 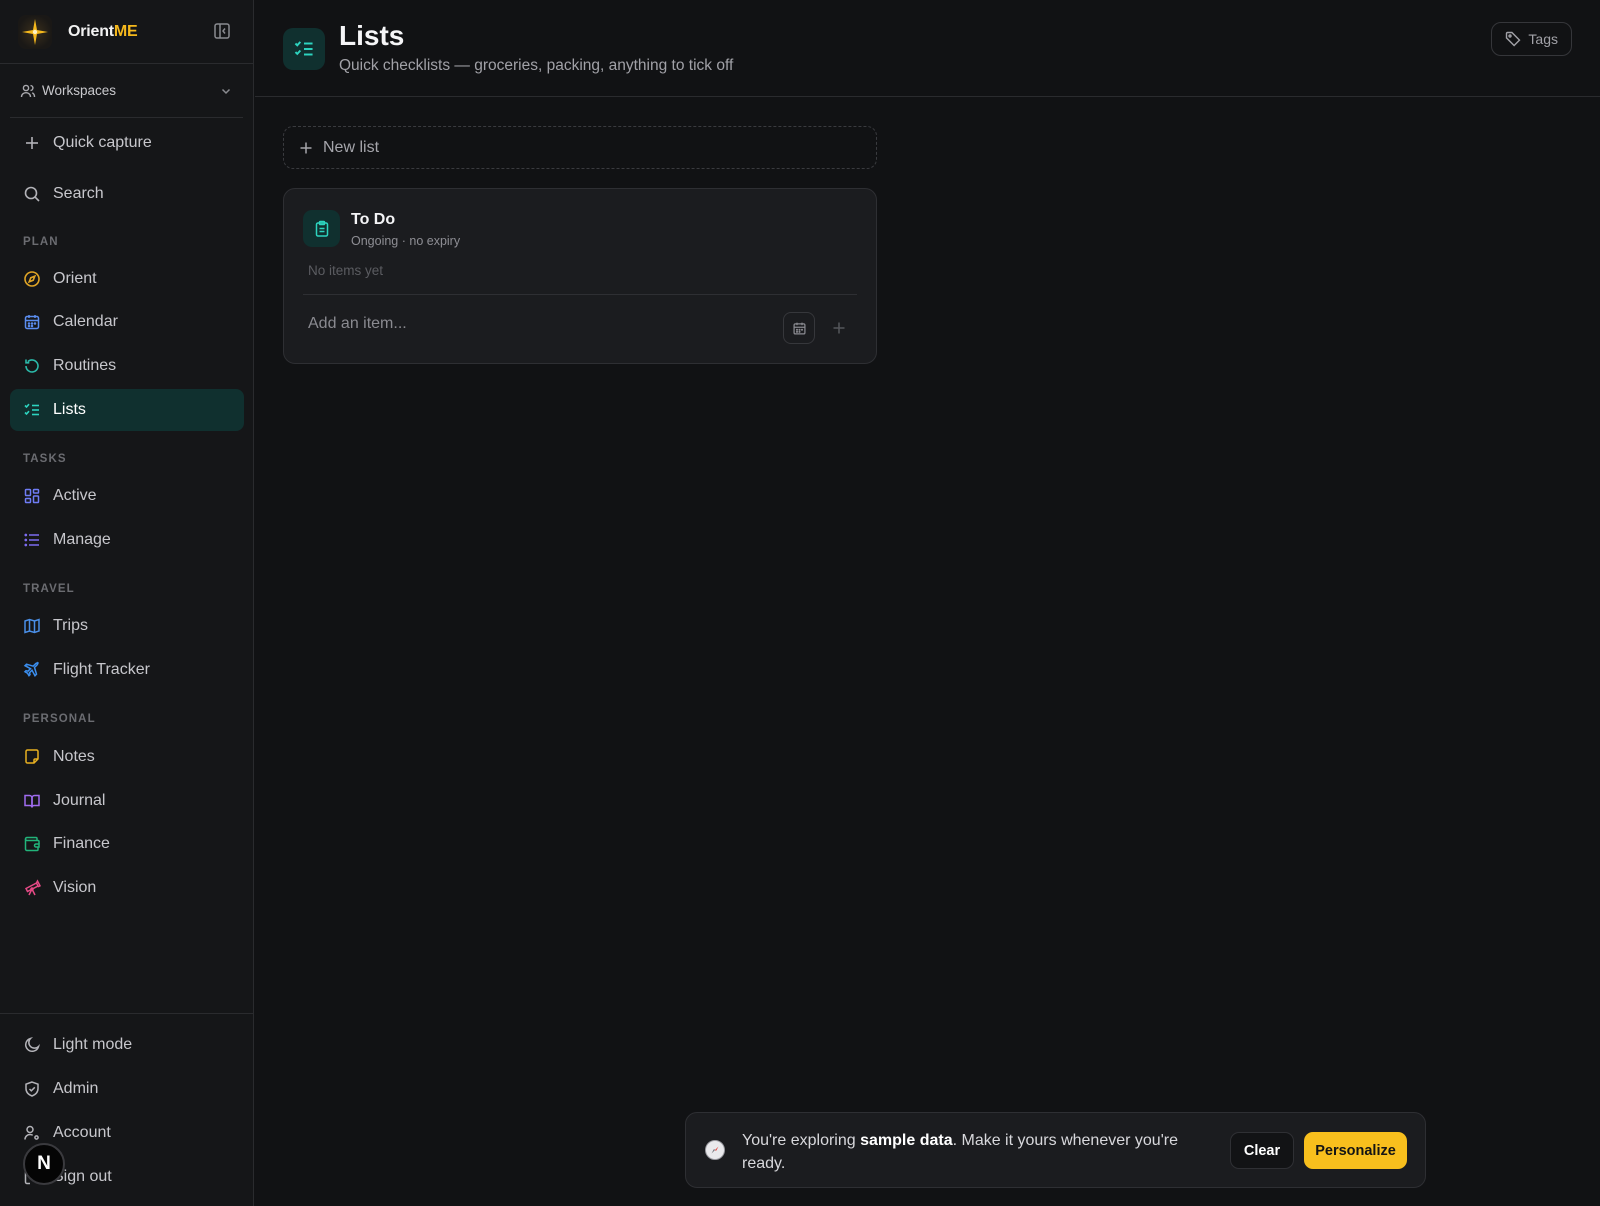 I want to click on page-title: Lists, so click(x=372, y=35).